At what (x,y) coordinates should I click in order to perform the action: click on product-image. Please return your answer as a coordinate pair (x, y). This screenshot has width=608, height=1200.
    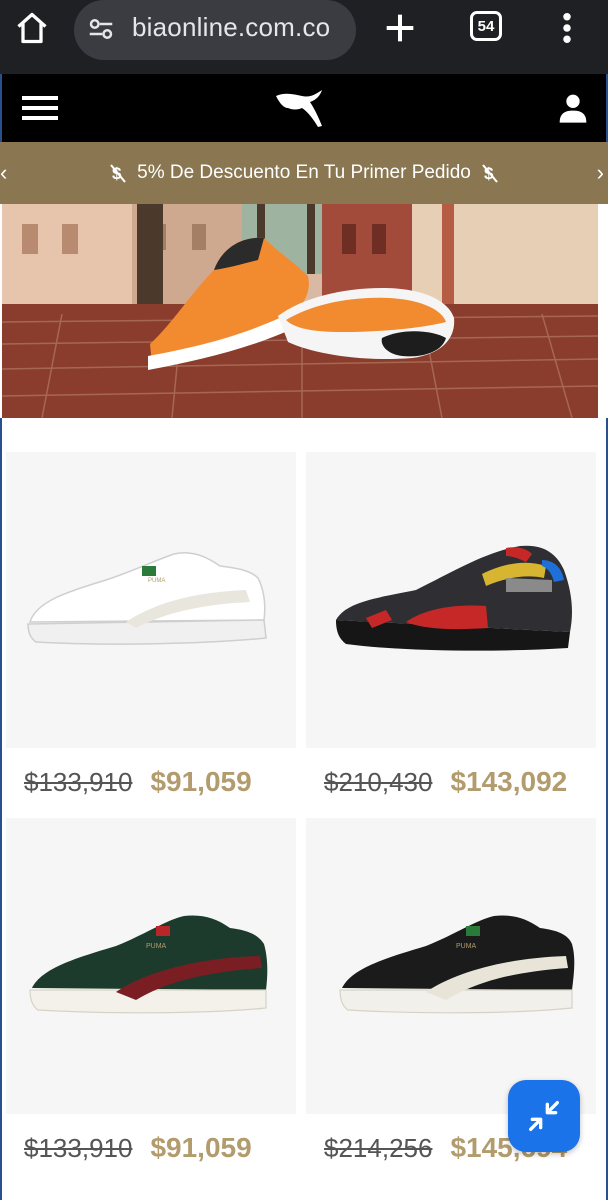
    Looking at the image, I should click on (451, 600).